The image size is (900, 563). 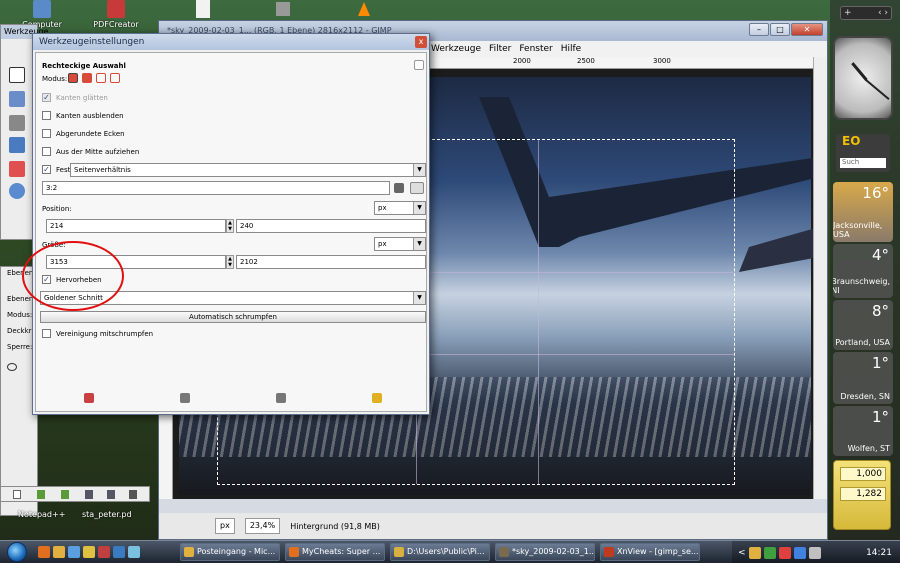 I want to click on fixed-select-value: Seitenverhältnis, so click(x=102, y=170).